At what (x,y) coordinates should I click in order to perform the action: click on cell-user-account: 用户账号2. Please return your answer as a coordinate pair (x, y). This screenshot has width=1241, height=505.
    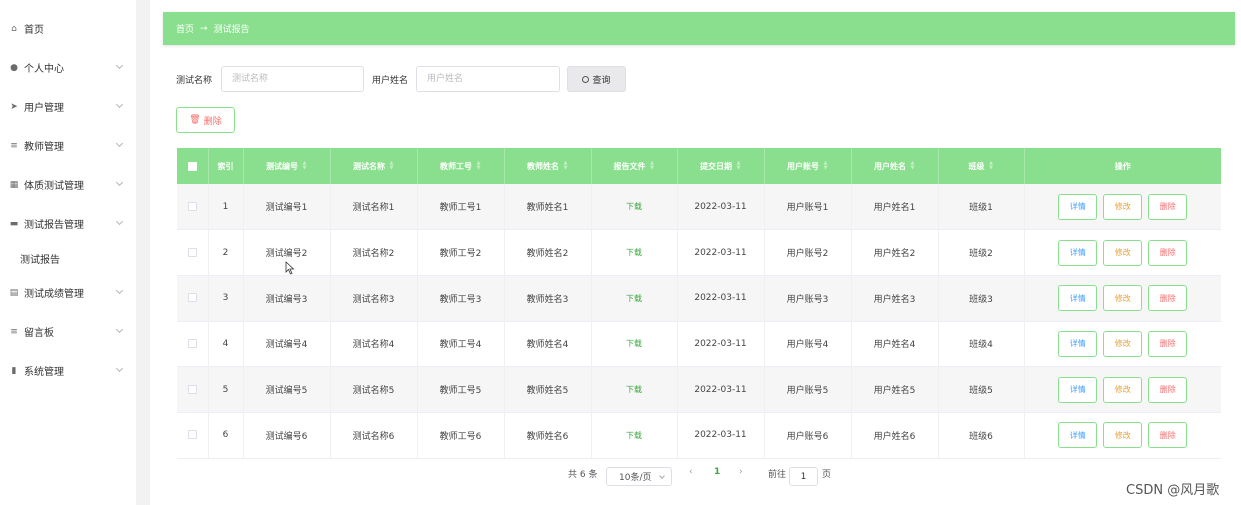
    Looking at the image, I should click on (808, 252).